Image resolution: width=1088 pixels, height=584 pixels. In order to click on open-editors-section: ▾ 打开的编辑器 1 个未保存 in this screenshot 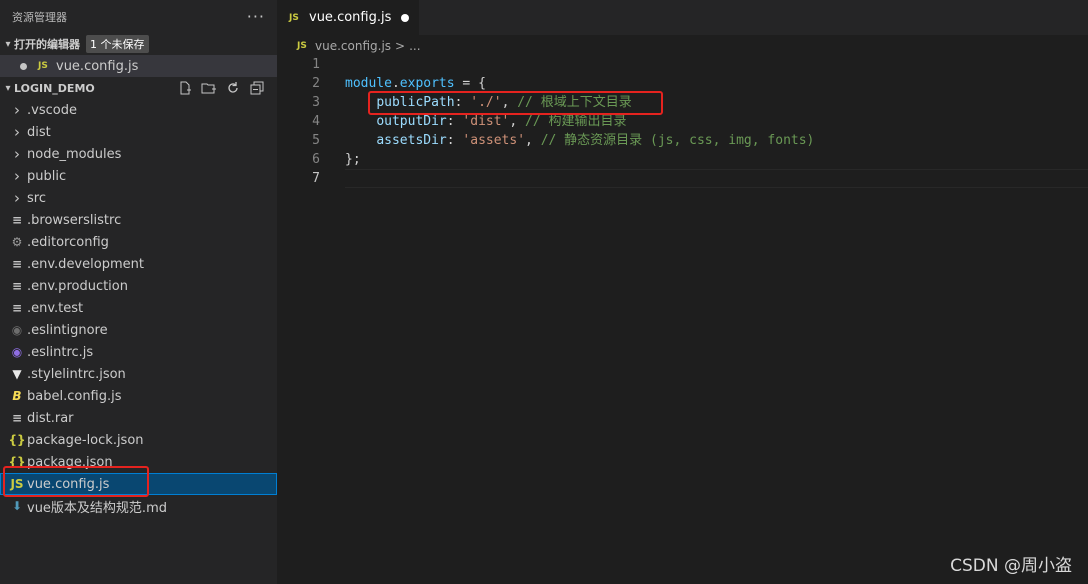, I will do `click(138, 44)`.